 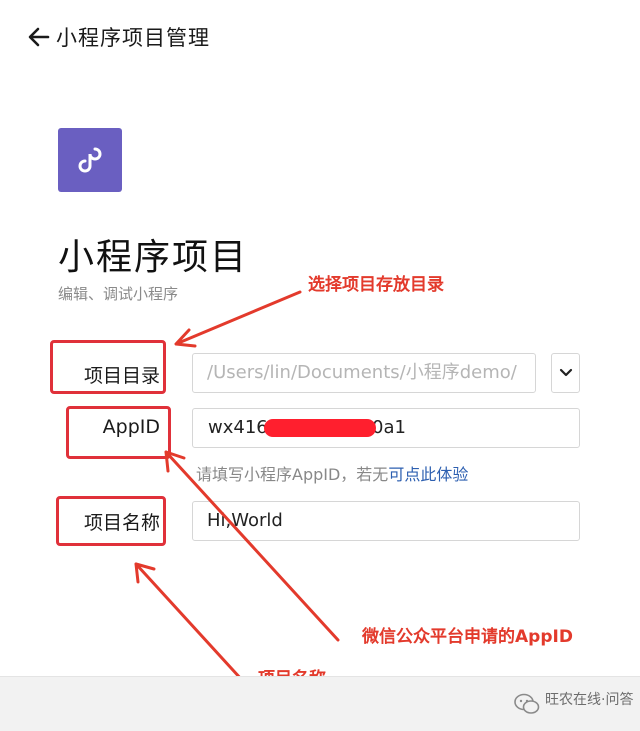 What do you see at coordinates (376, 285) in the screenshot?
I see `annotation-dir-note: 选择项目存放目录` at bounding box center [376, 285].